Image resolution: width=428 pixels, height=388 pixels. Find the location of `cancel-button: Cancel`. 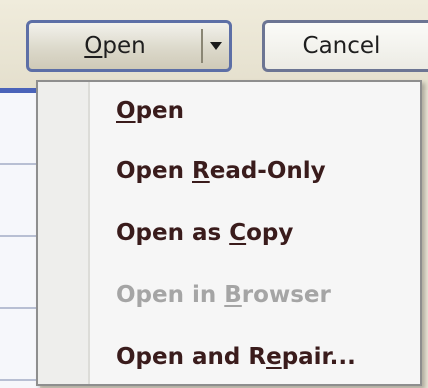

cancel-button: Cancel is located at coordinates (345, 46).